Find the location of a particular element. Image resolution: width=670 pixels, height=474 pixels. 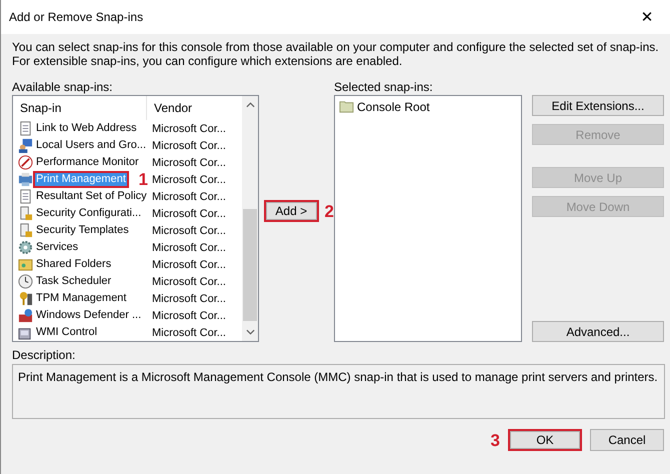

key-icon is located at coordinates (25, 298).